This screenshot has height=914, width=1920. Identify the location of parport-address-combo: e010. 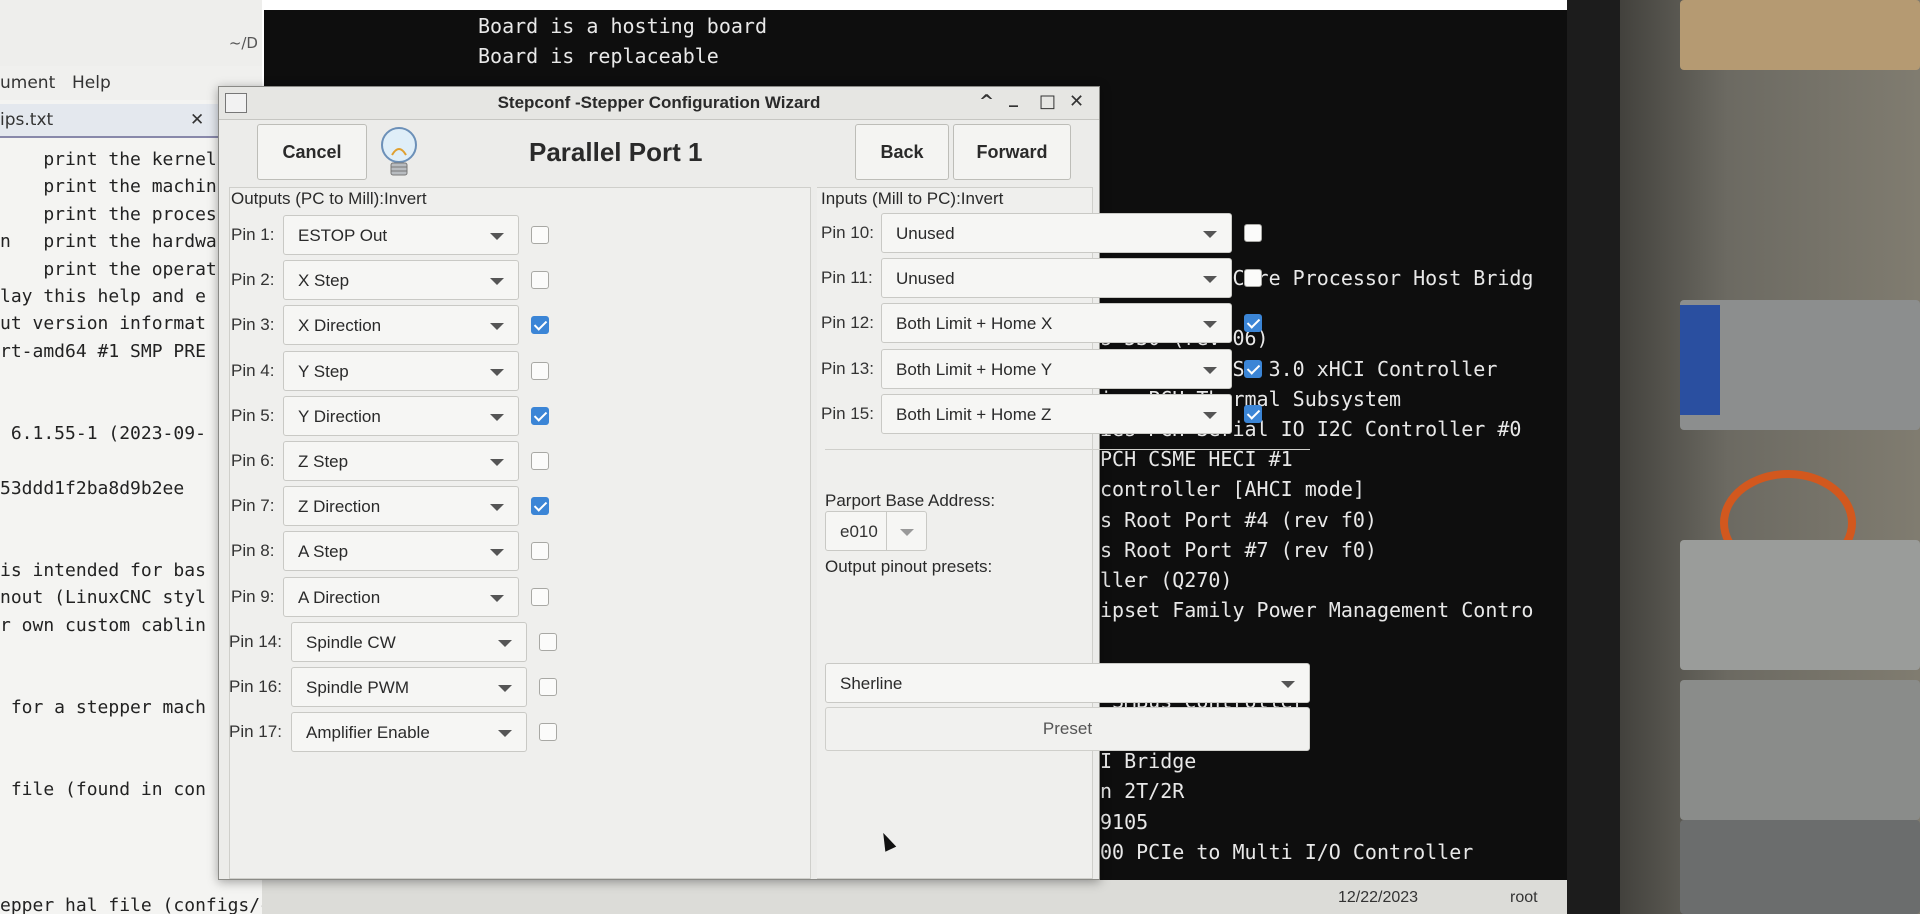
(876, 531).